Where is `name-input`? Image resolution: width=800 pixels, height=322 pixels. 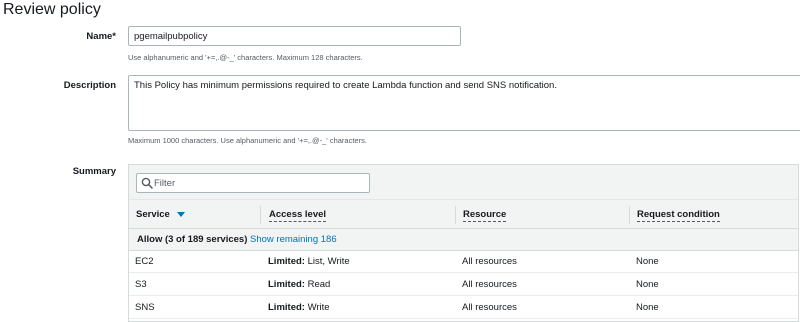 name-input is located at coordinates (294, 36).